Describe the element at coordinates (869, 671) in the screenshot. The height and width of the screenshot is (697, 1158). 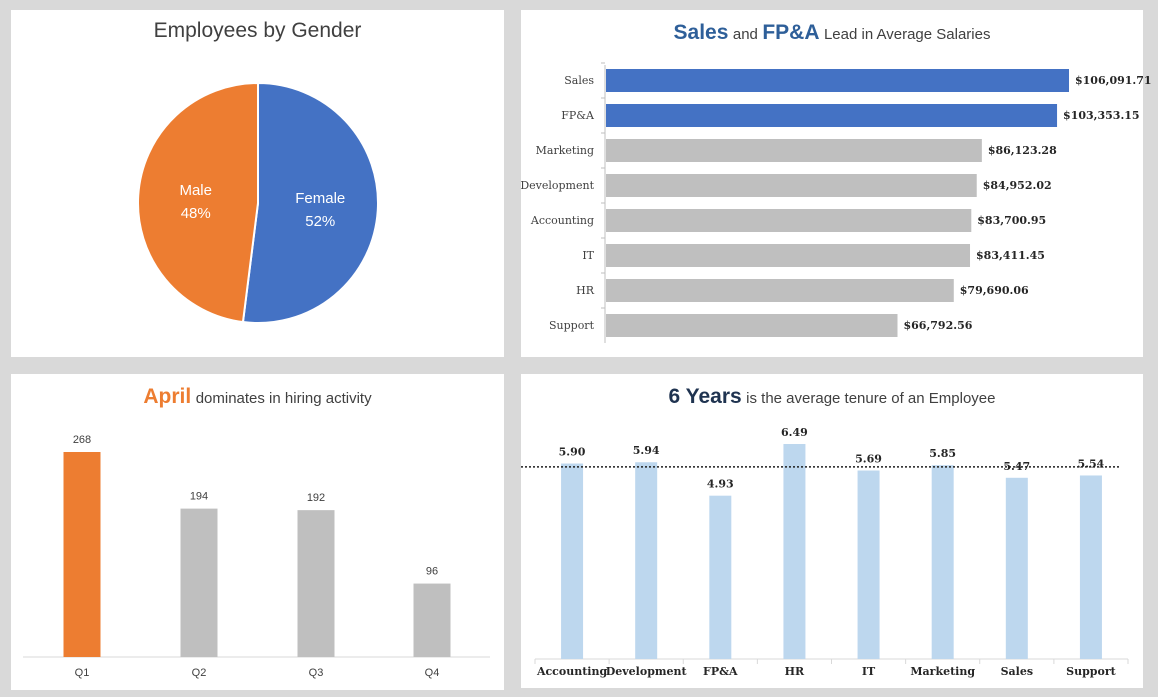
I see `tenure-category-it: IT` at that location.